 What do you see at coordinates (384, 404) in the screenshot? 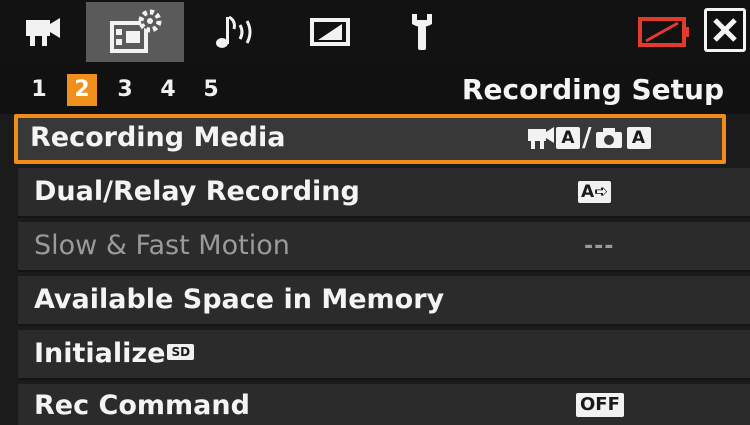
I see `menu-item-rec-command: Rec Command OFF` at bounding box center [384, 404].